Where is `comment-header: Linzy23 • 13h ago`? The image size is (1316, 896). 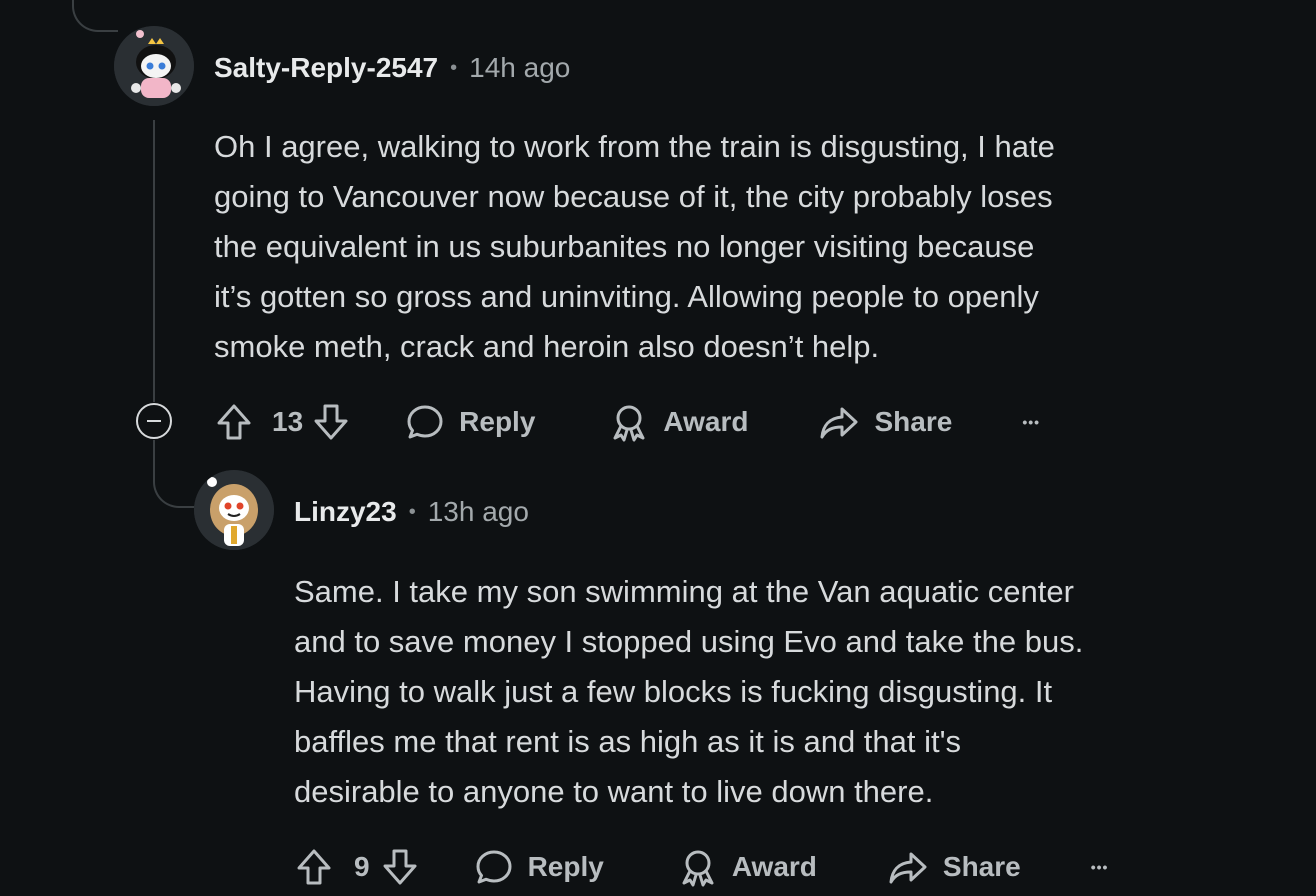
comment-header: Linzy23 • 13h ago is located at coordinates (411, 512).